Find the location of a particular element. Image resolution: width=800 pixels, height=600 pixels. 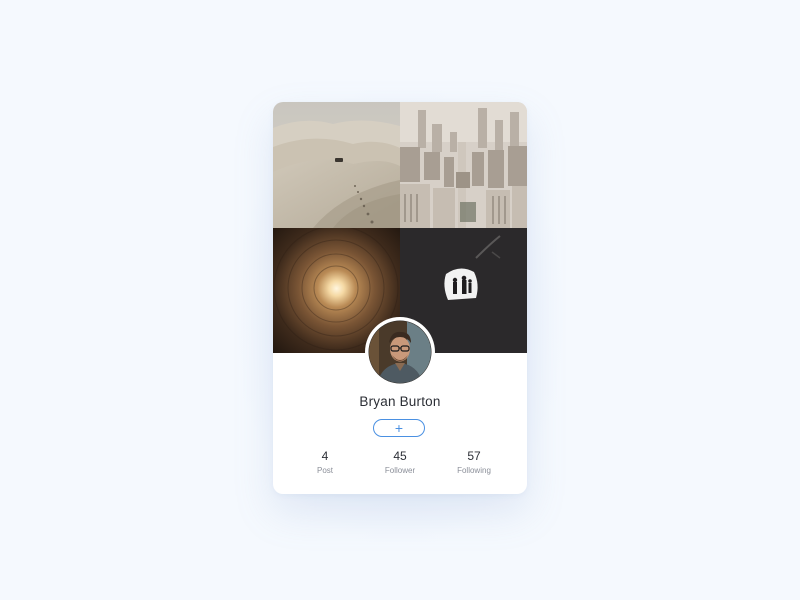

stat-posts-value: 4 is located at coordinates (325, 456).